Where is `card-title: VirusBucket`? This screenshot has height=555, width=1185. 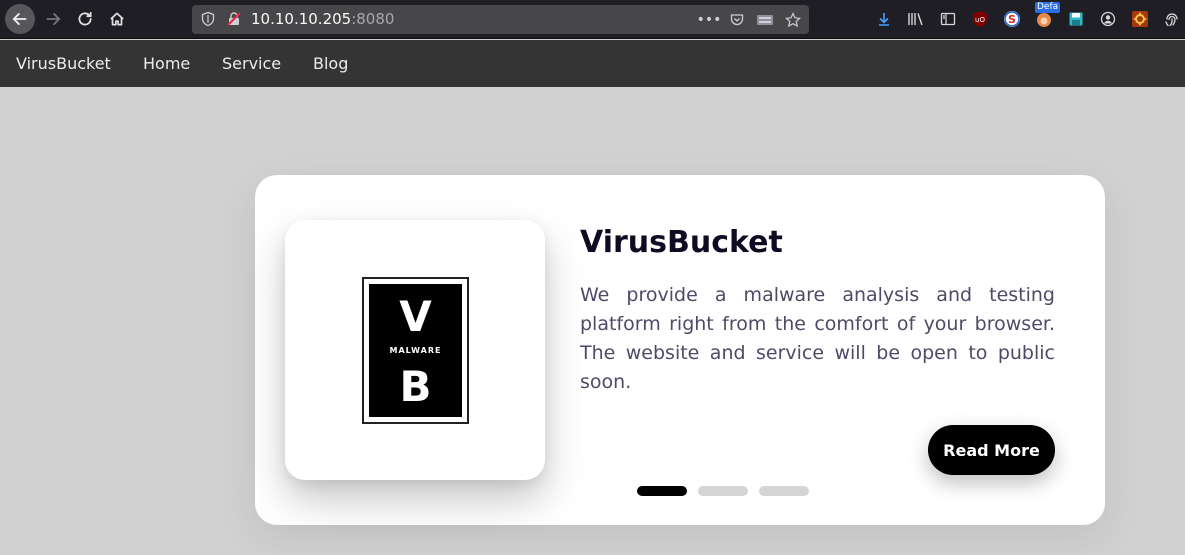
card-title: VirusBucket is located at coordinates (681, 242).